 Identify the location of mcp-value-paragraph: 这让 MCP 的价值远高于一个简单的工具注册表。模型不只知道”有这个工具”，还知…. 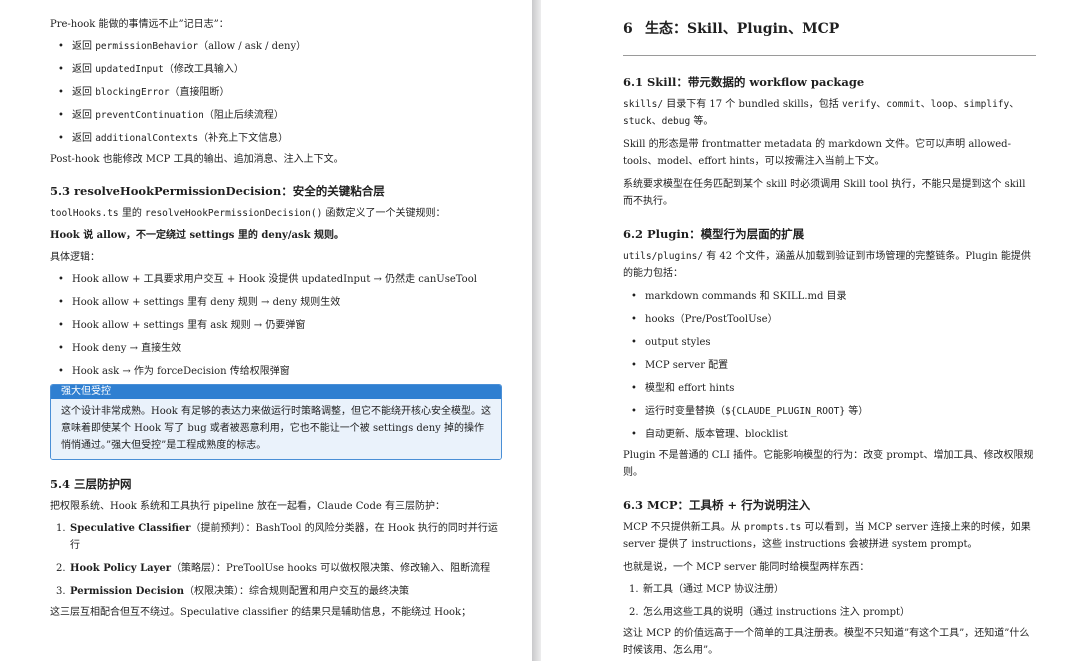
(826, 642).